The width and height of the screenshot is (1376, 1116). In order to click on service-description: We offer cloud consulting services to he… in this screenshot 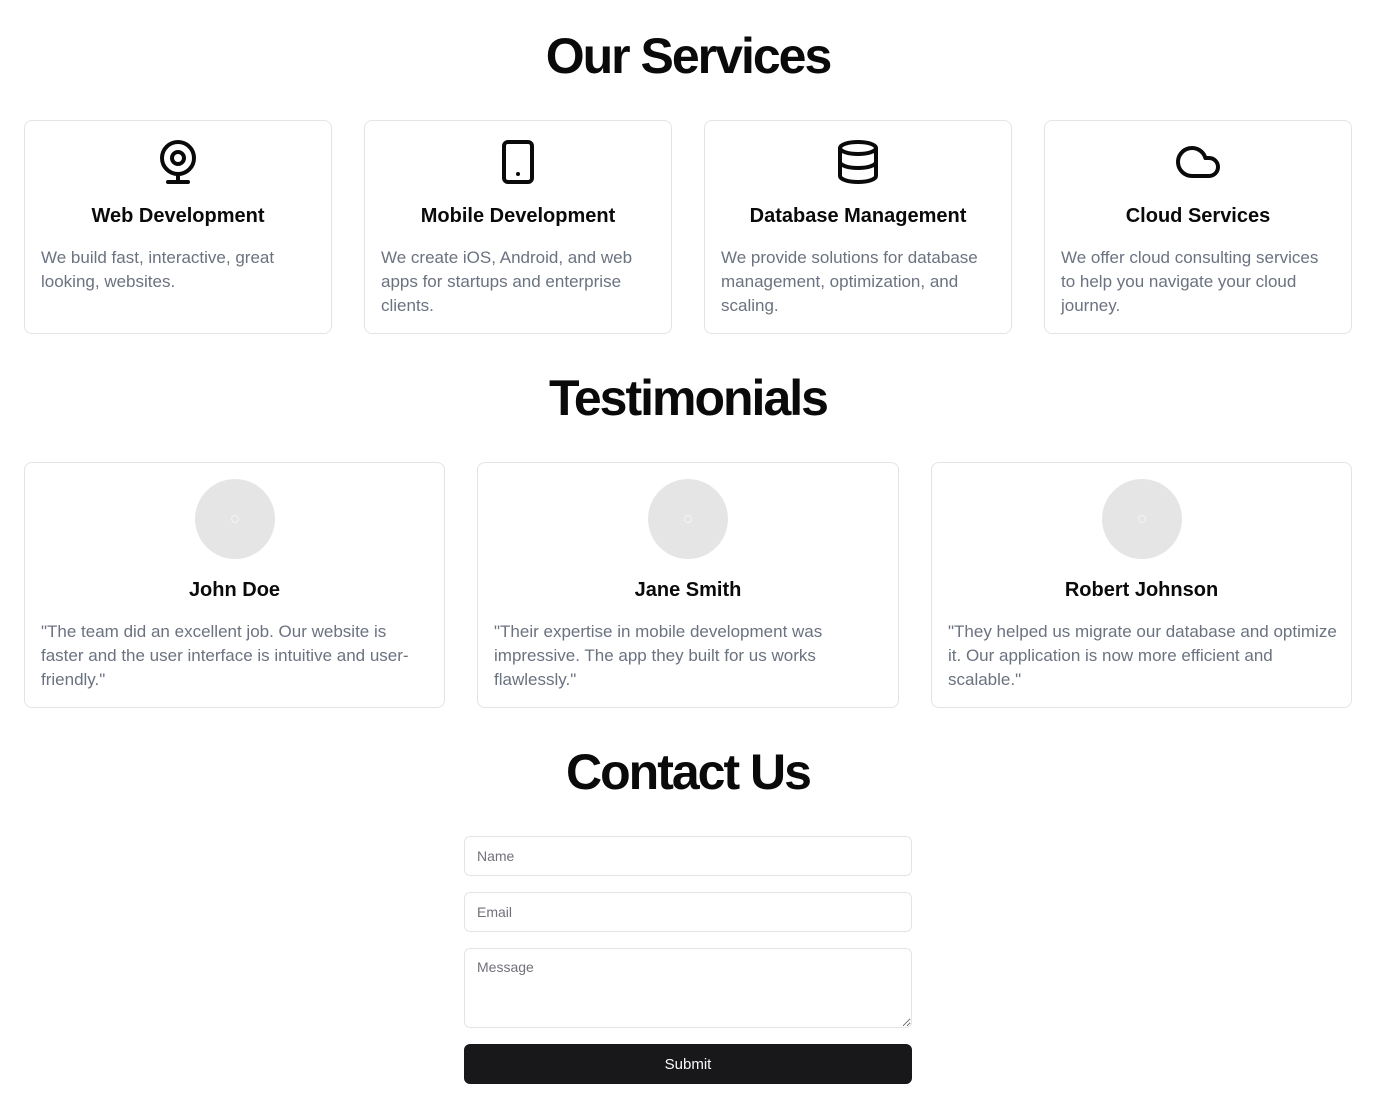, I will do `click(1190, 281)`.